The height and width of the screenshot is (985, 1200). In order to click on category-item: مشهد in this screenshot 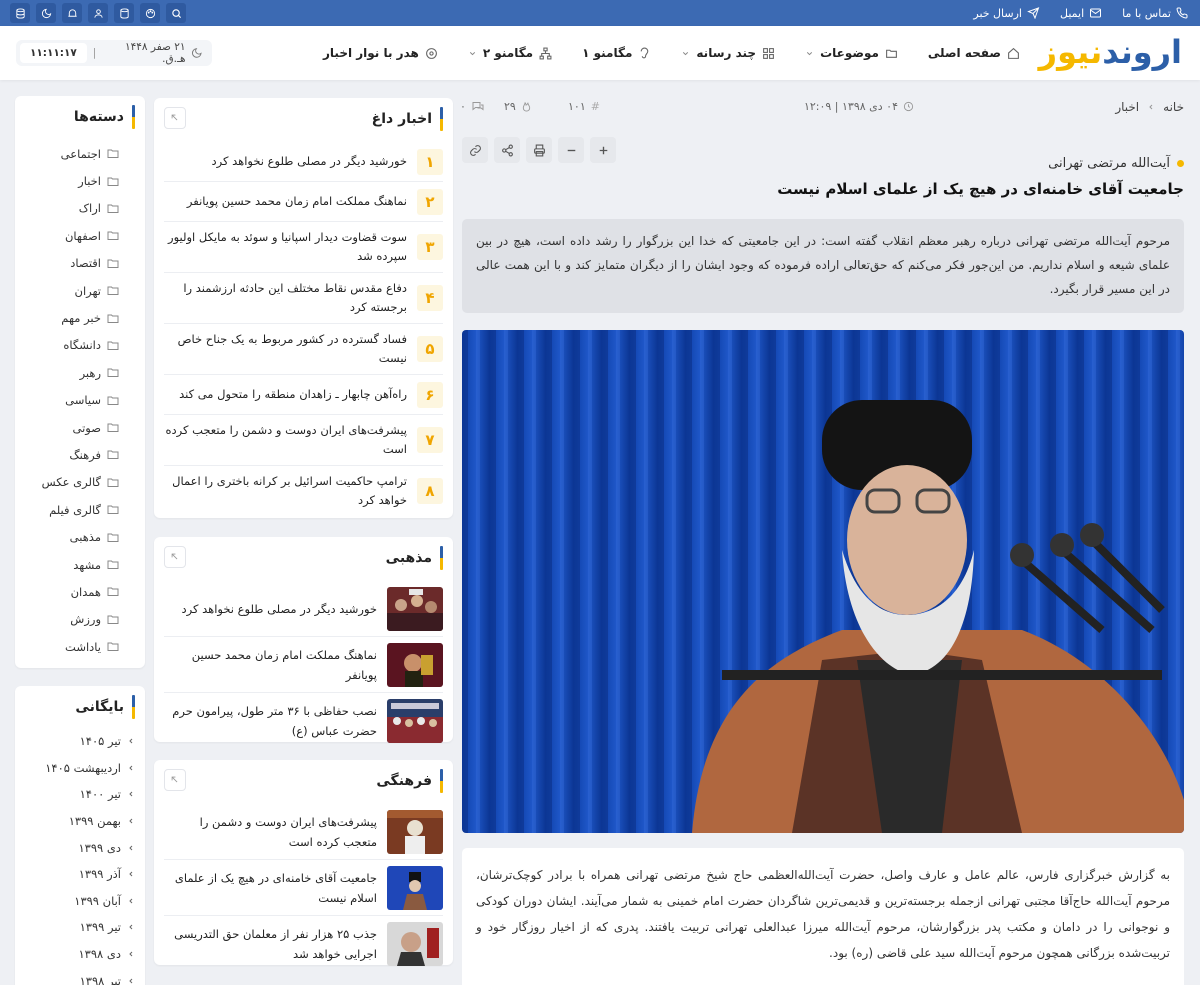, I will do `click(80, 564)`.